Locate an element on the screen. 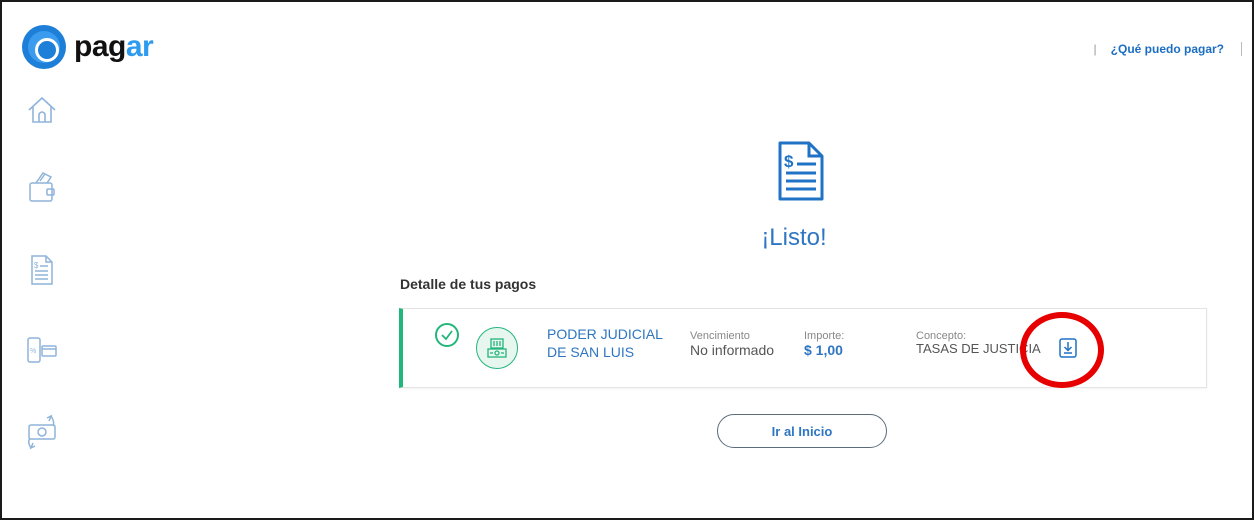 This screenshot has height=520, width=1254. go-home-button: Ir al Inicio is located at coordinates (802, 431).